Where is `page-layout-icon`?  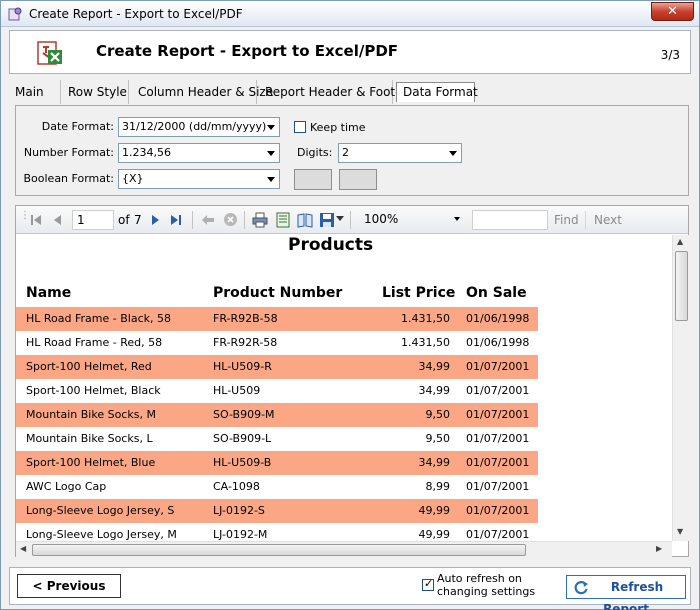 page-layout-icon is located at coordinates (283, 220).